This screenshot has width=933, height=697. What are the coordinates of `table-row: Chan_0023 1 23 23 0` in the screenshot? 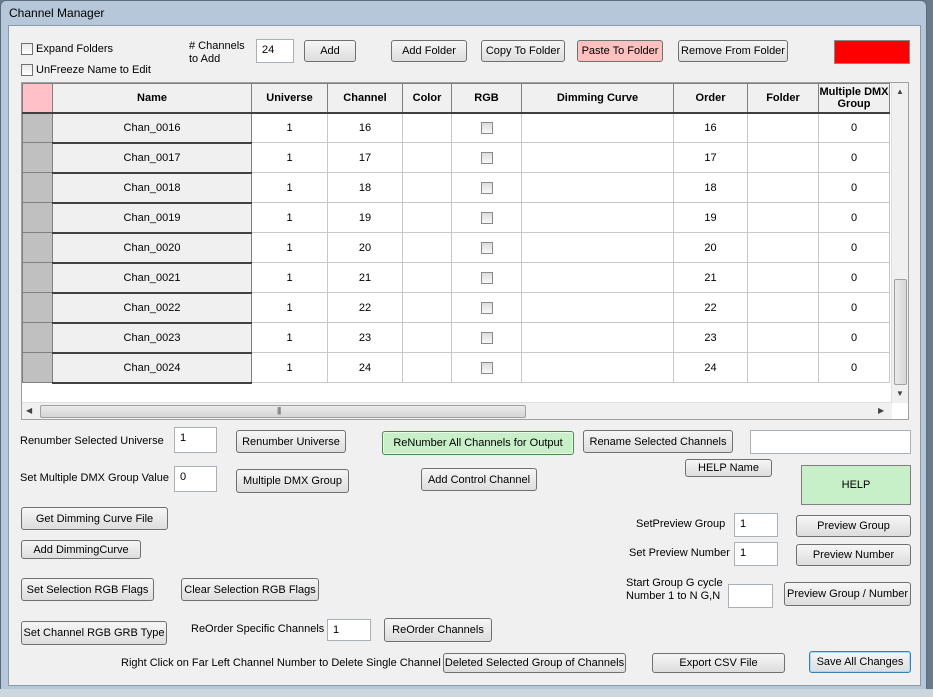 It's located at (456, 338).